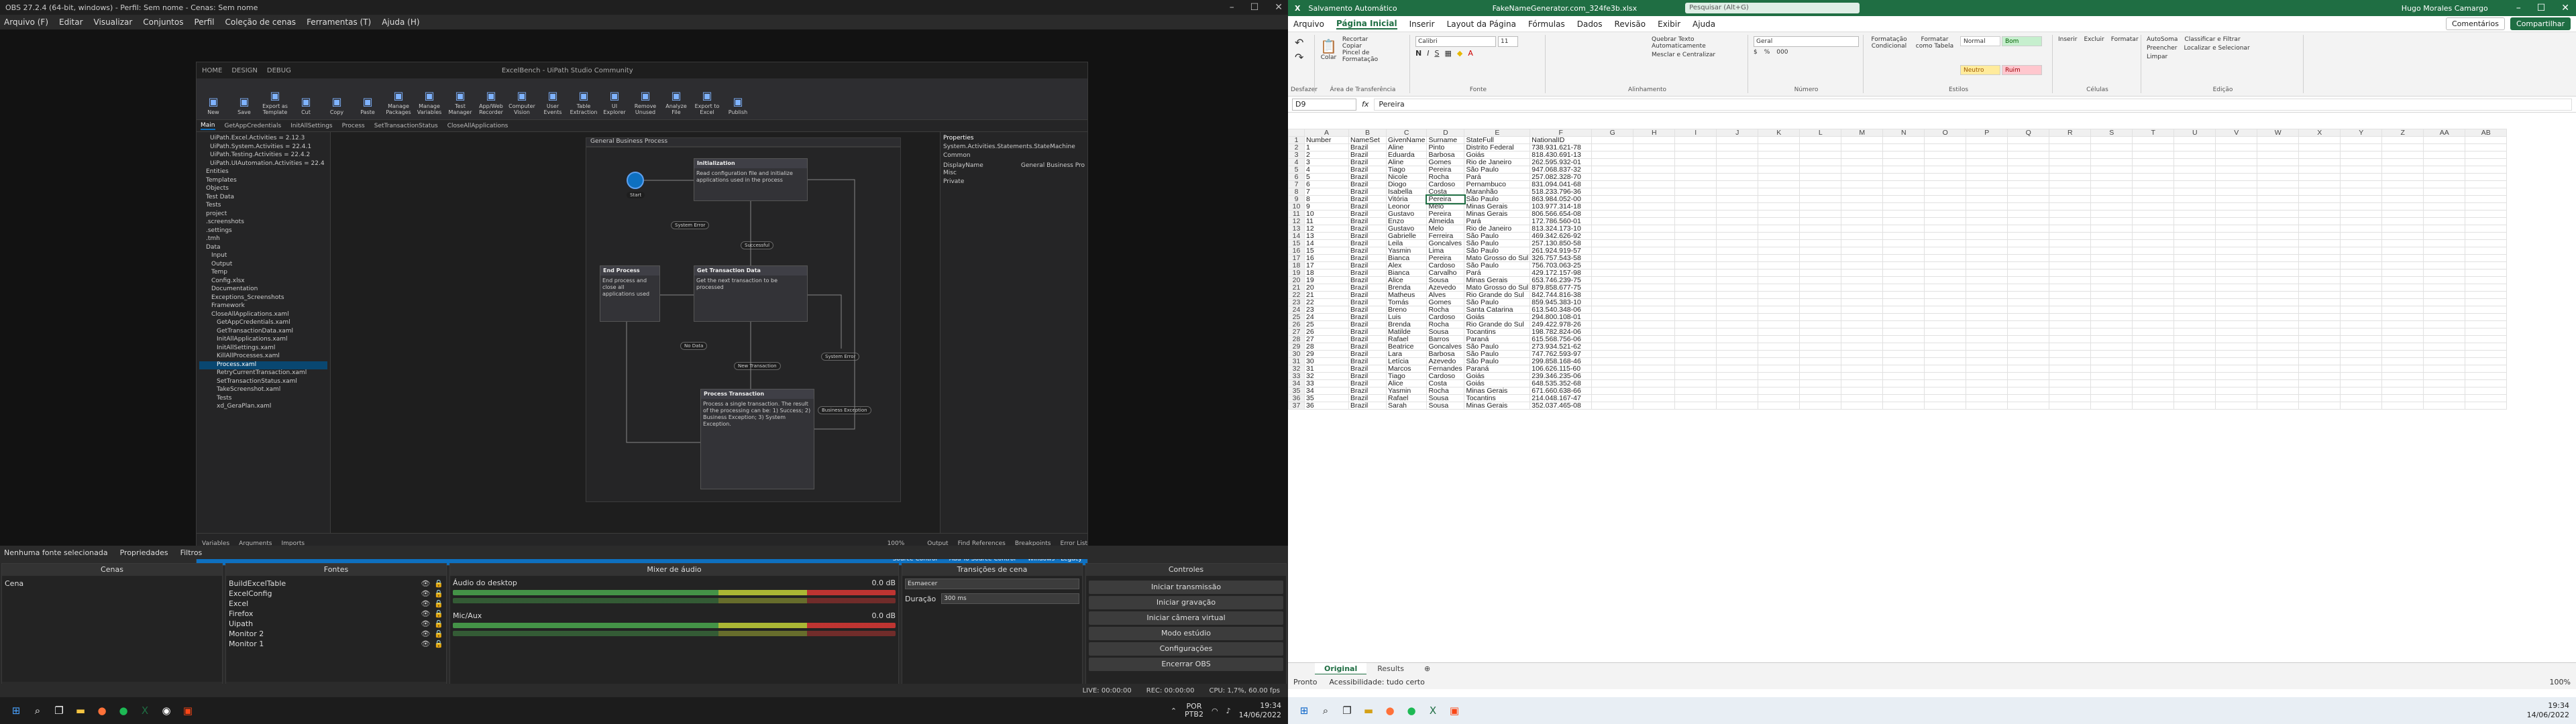 This screenshot has width=2576, height=724. Describe the element at coordinates (1445, 147) in the screenshot. I see `cell: Pinto` at that location.